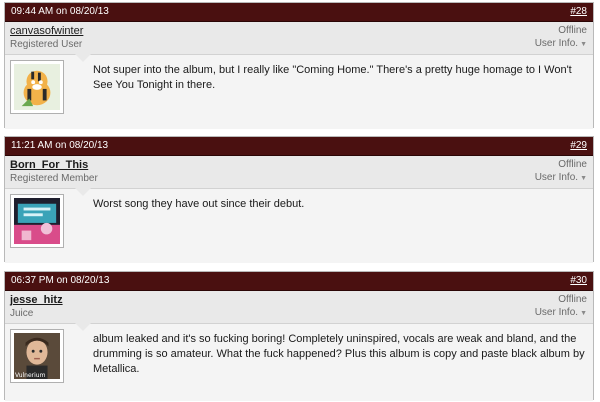 This screenshot has width=600, height=402. I want to click on post-header: 06:37 PM on 08/20/13 #30, so click(299, 281).